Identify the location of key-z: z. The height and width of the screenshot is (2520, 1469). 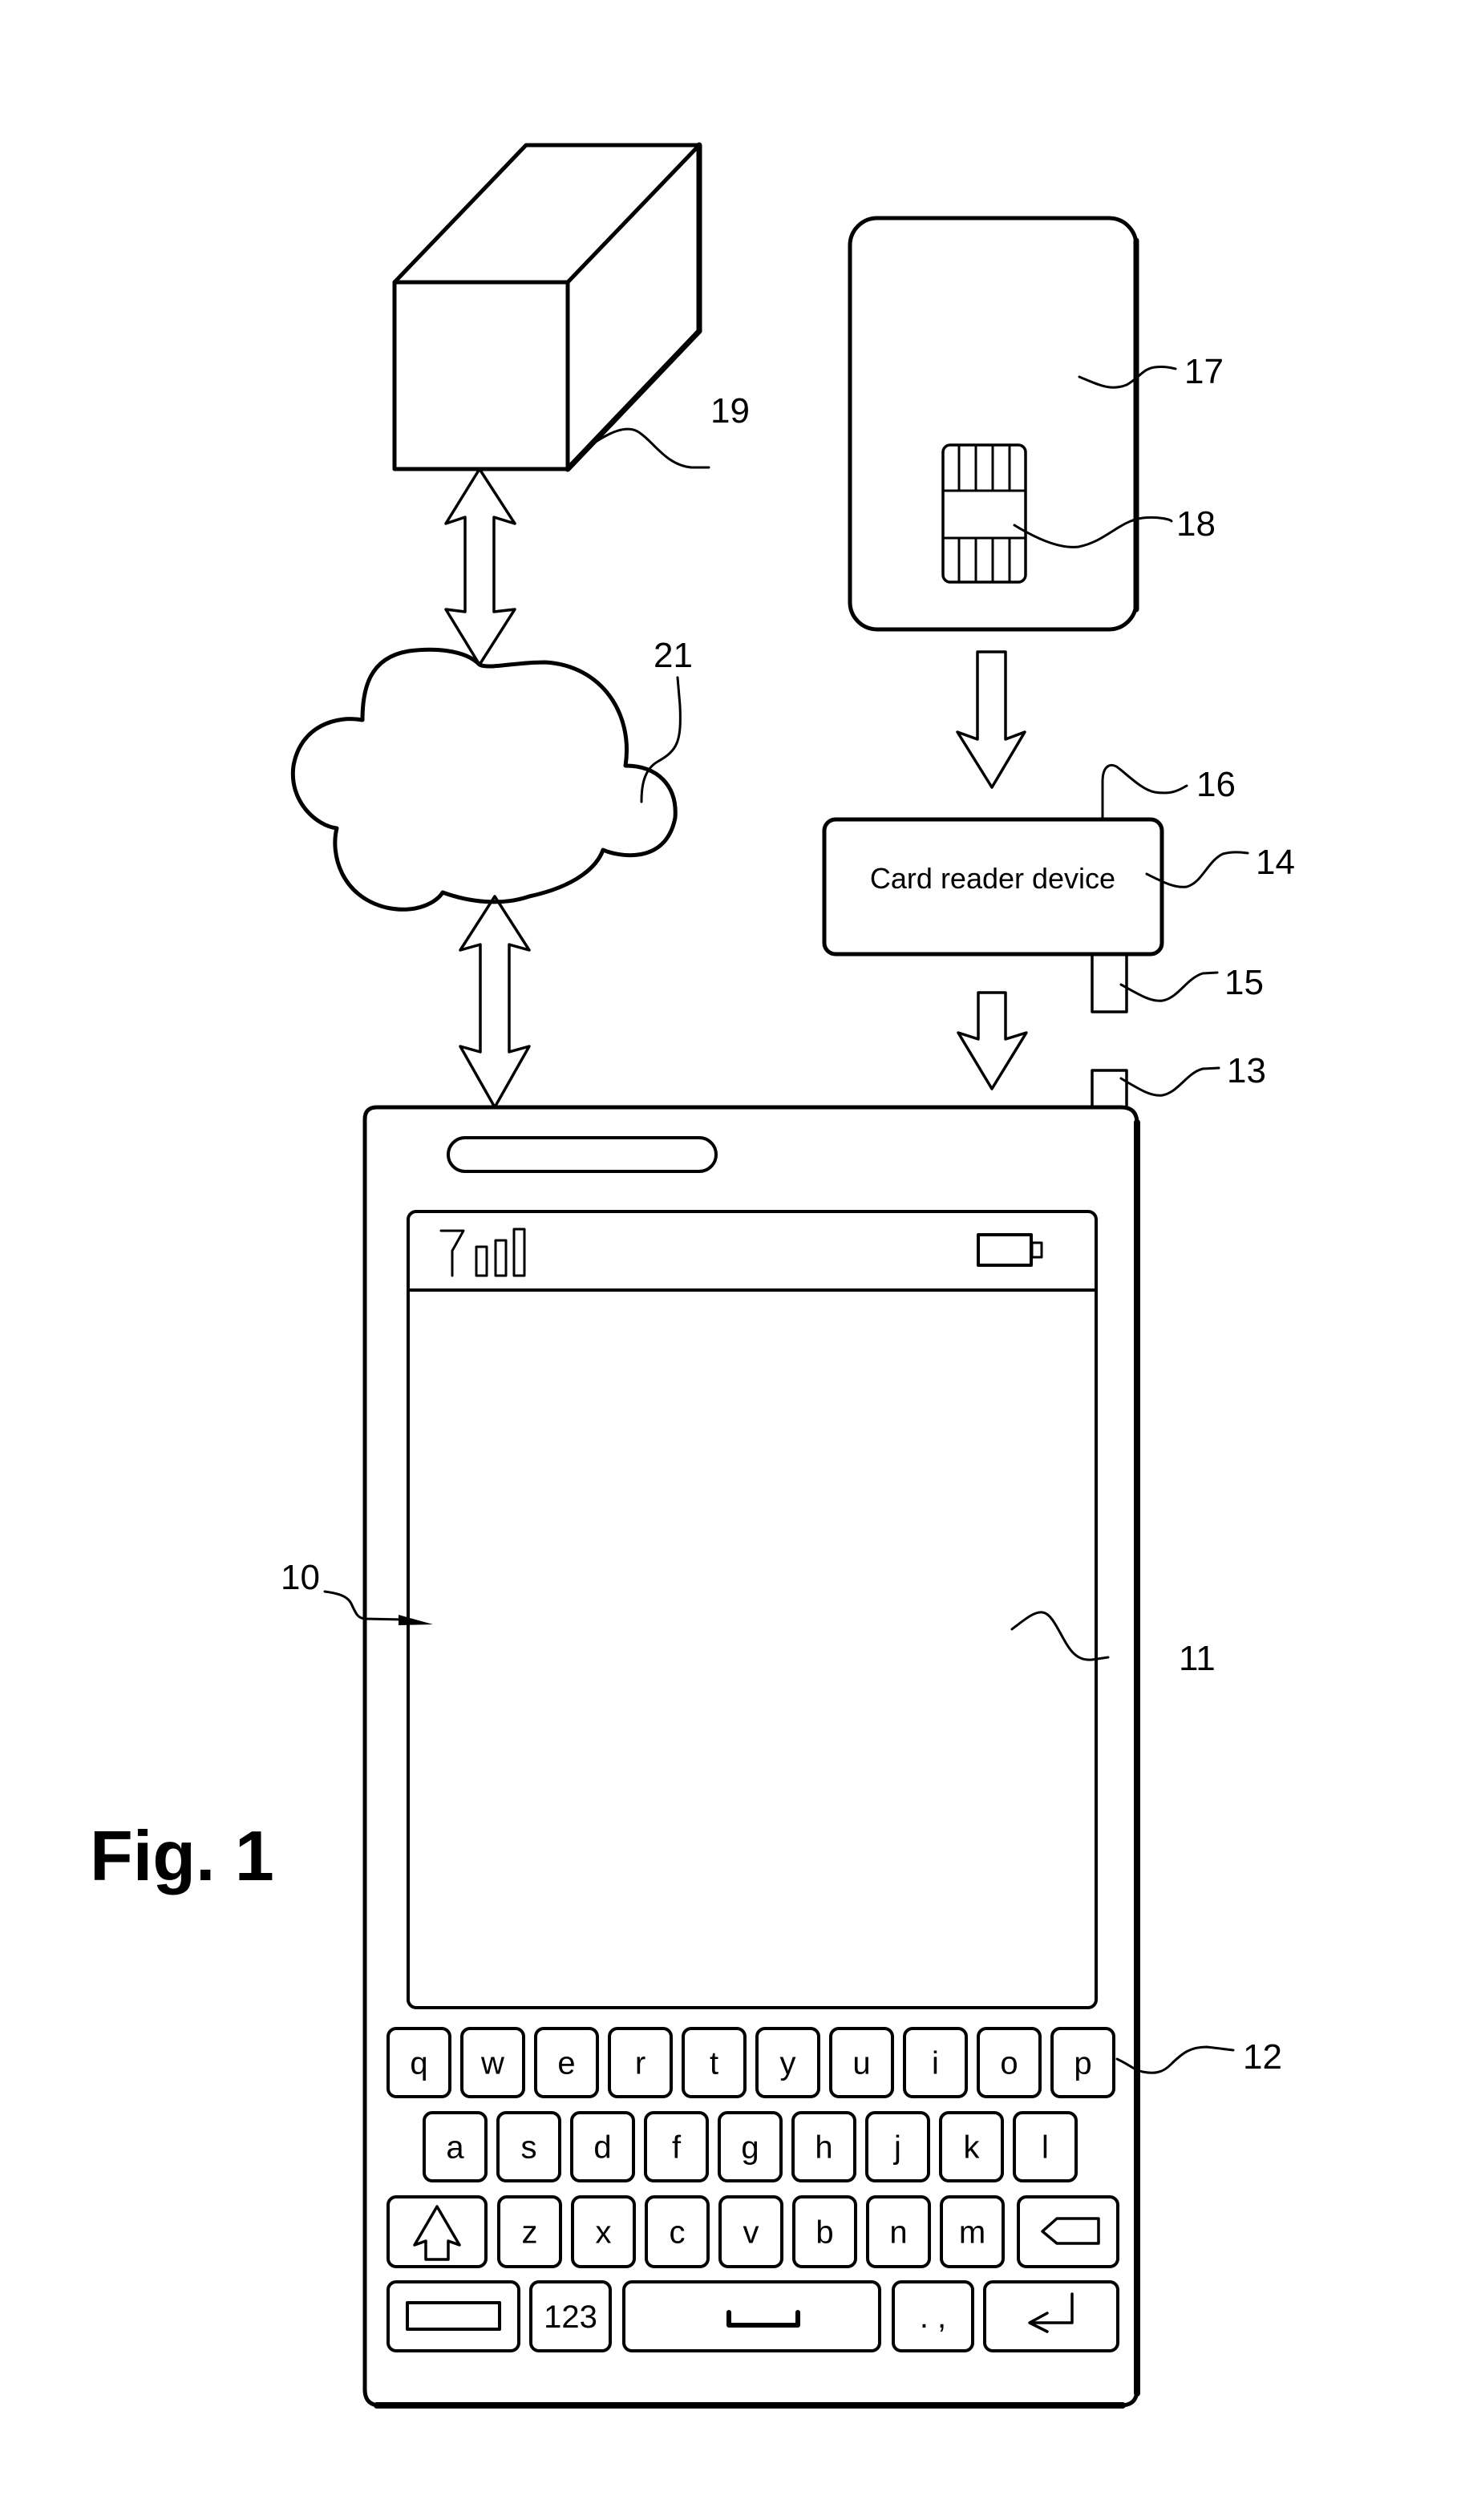
(529, 2231).